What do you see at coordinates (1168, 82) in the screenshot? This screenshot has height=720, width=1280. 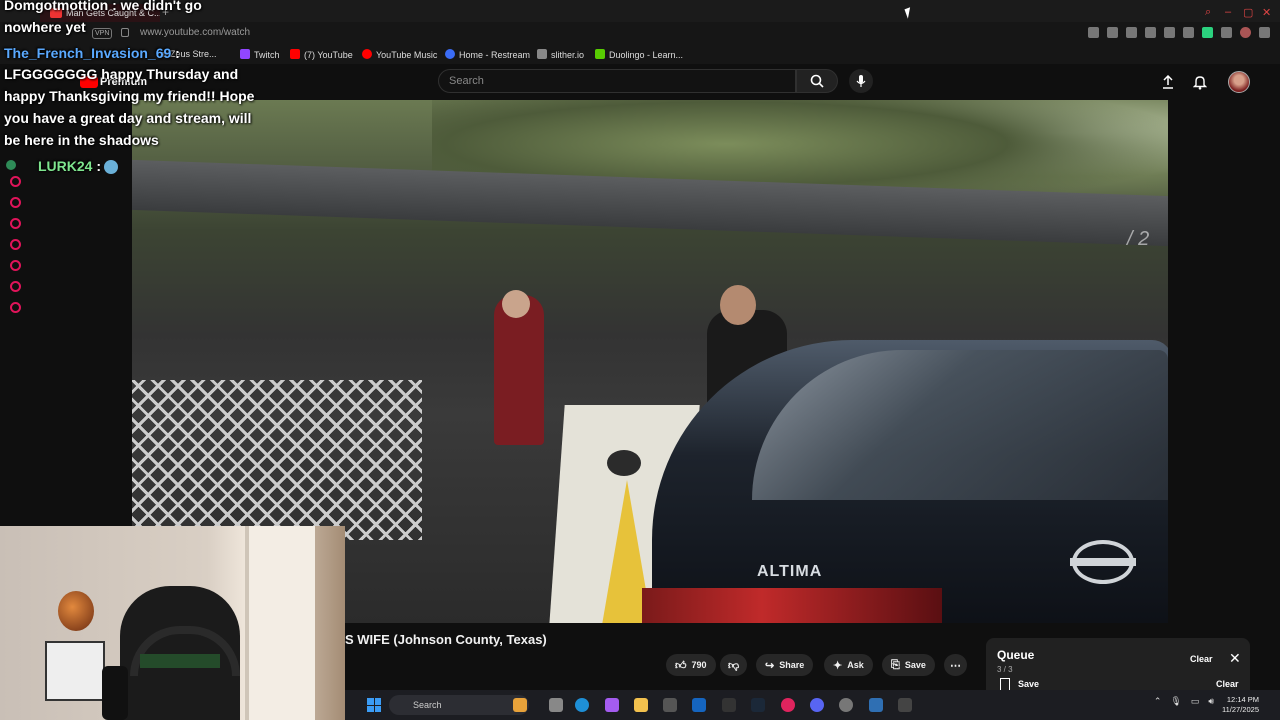 I see `upload-button` at bounding box center [1168, 82].